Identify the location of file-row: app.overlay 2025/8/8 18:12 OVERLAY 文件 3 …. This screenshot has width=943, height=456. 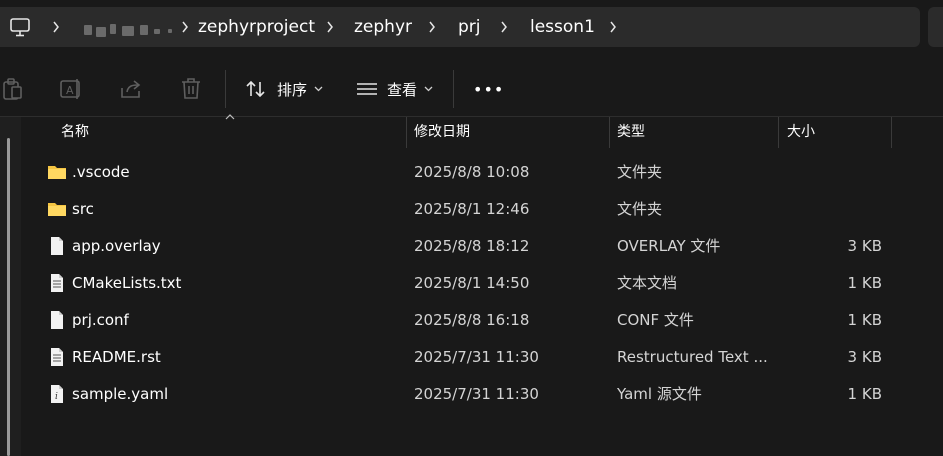
(482, 246).